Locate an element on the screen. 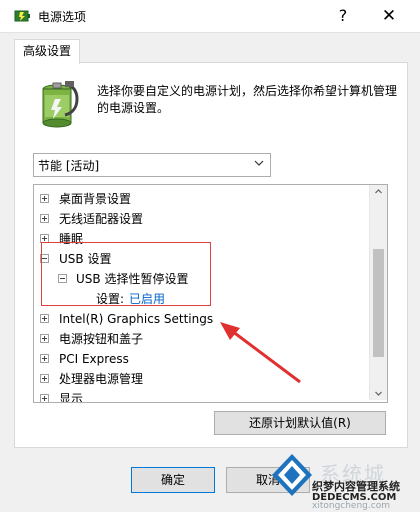 The height and width of the screenshot is (512, 420). tree-item-label: Intel(R) Graphics Settings is located at coordinates (136, 319).